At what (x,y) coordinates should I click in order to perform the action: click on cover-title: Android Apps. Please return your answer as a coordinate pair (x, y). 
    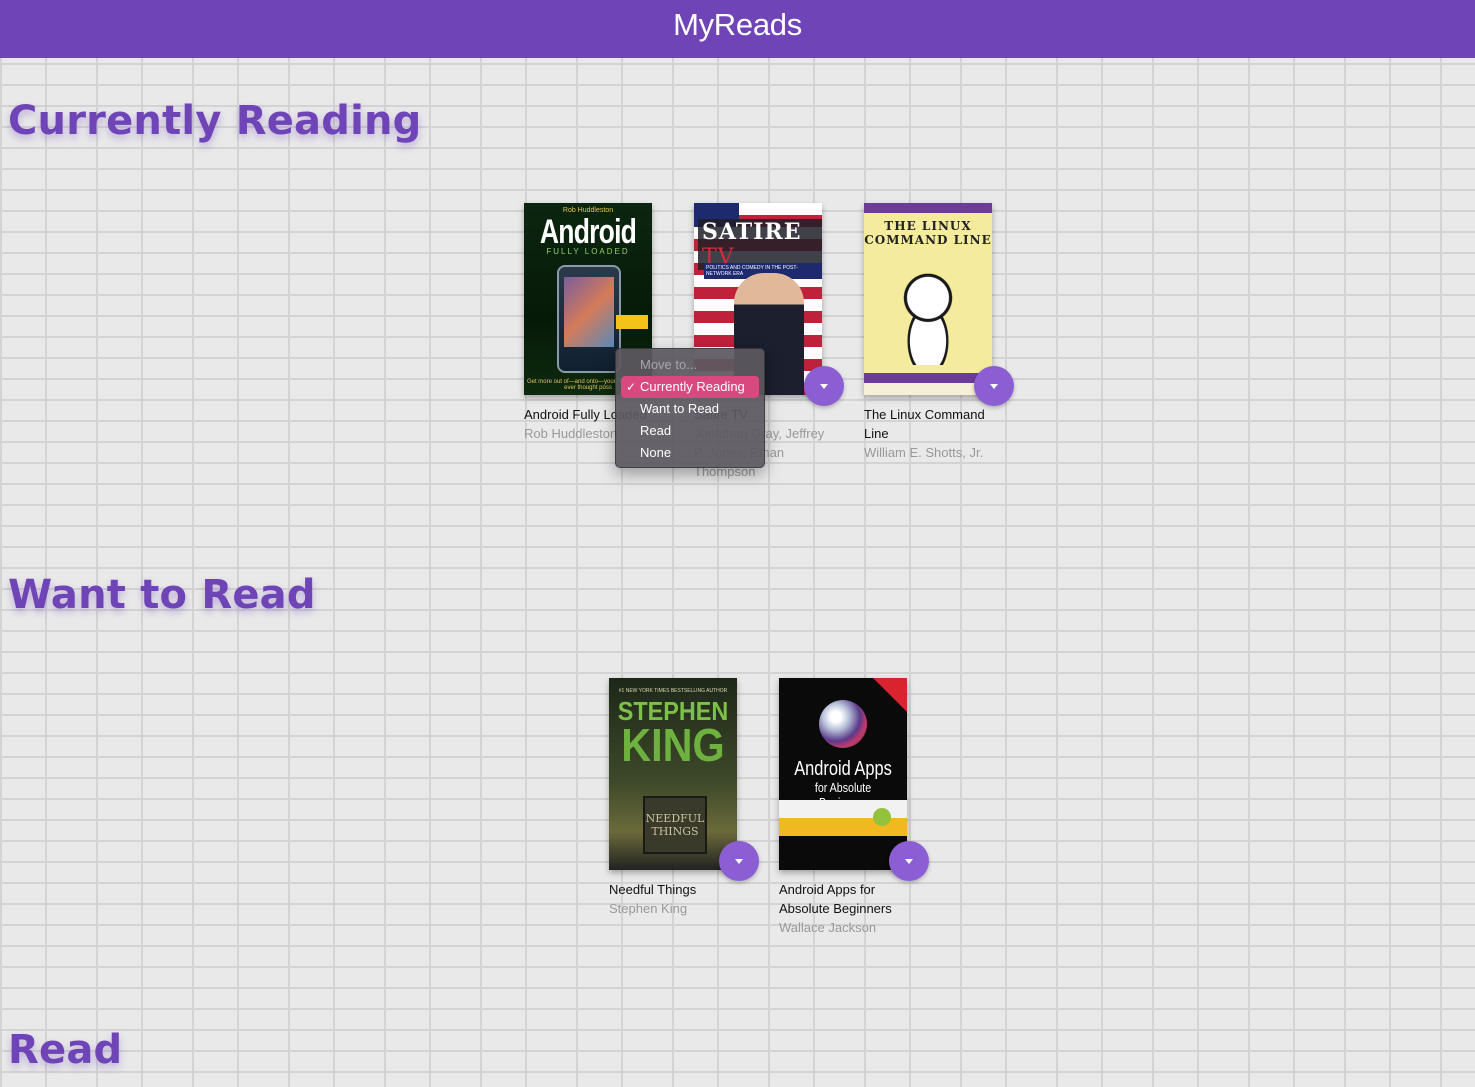
    Looking at the image, I should click on (843, 769).